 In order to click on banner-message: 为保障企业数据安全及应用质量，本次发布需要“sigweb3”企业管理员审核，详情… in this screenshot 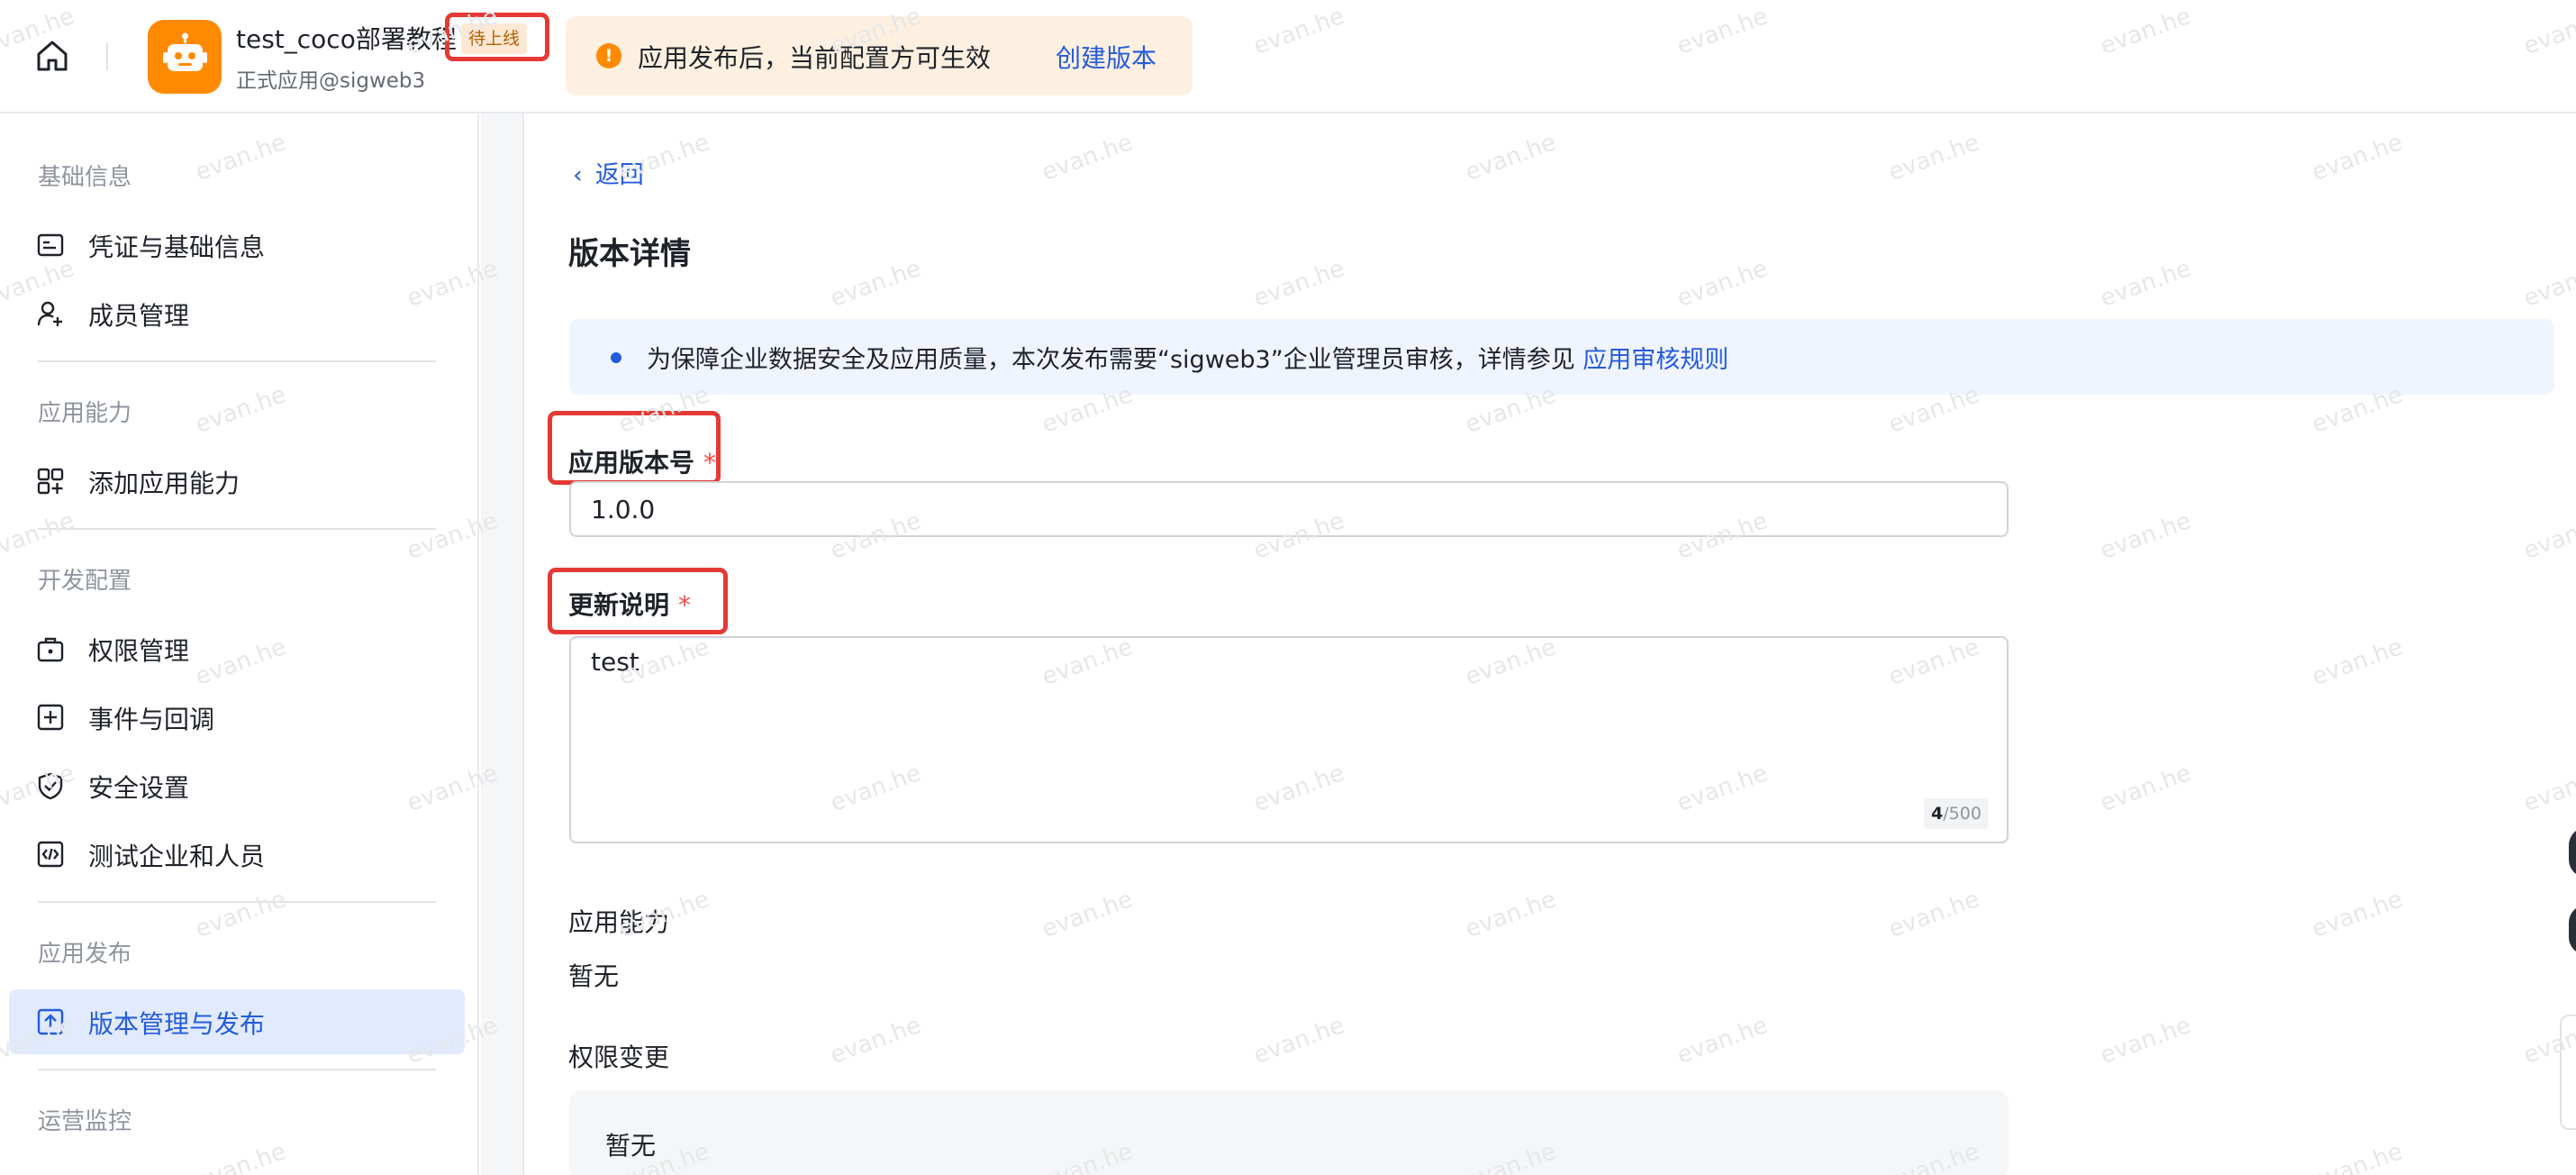, I will do `click(1111, 360)`.